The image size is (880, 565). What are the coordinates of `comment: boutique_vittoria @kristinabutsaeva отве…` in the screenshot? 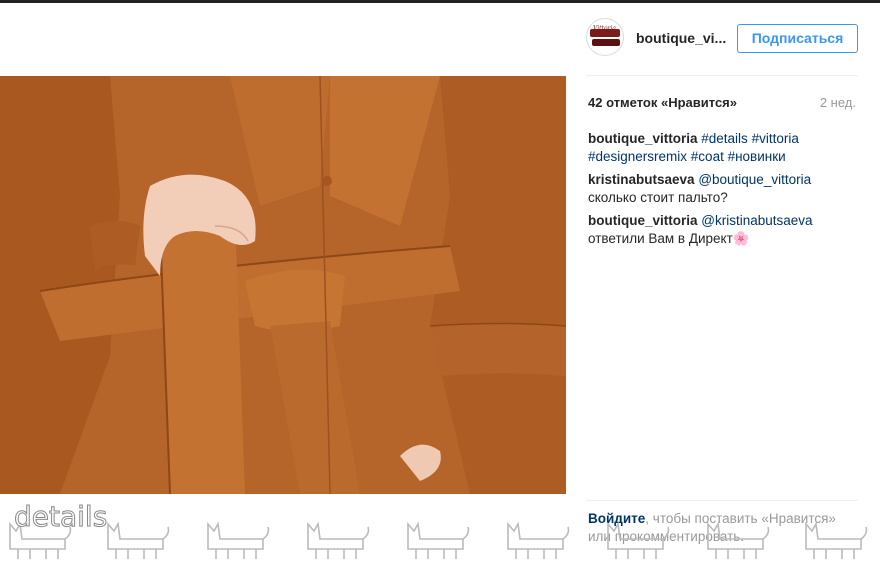 It's located at (722, 229).